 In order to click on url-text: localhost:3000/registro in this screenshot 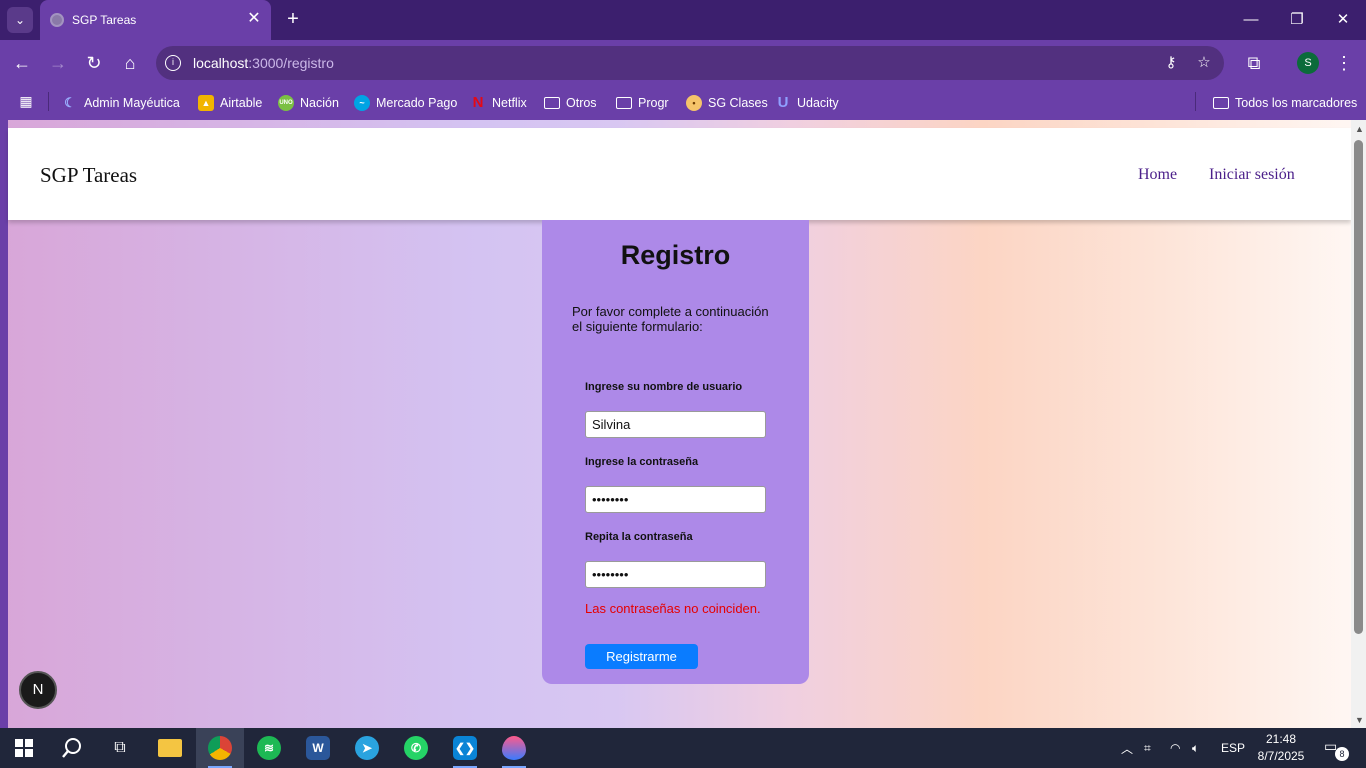, I will do `click(263, 63)`.